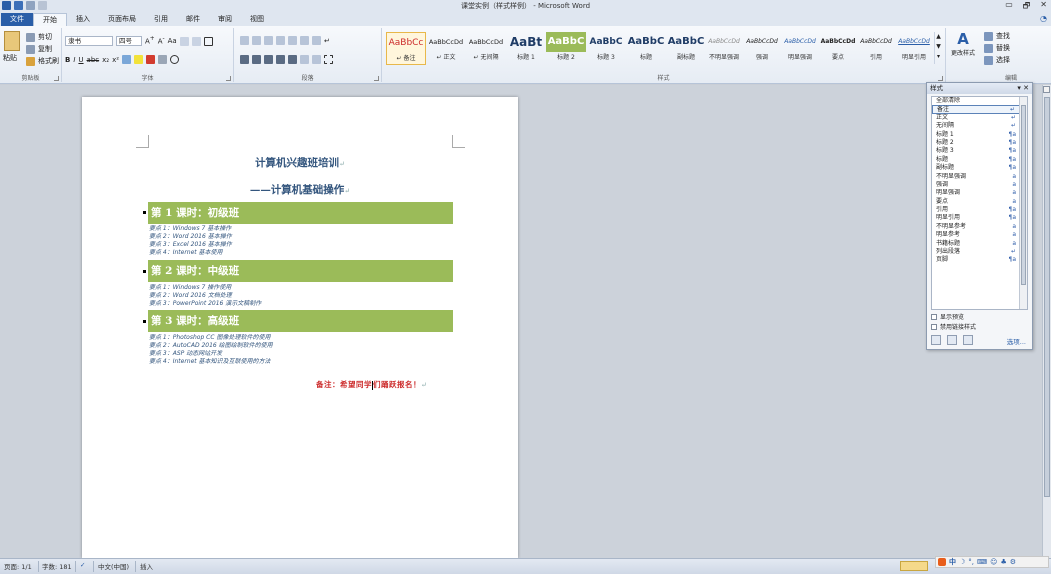 Image resolution: width=1051 pixels, height=574 pixels. Describe the element at coordinates (300, 321) in the screenshot. I see `lesson-heading: 第 3 课时：高级班` at that location.